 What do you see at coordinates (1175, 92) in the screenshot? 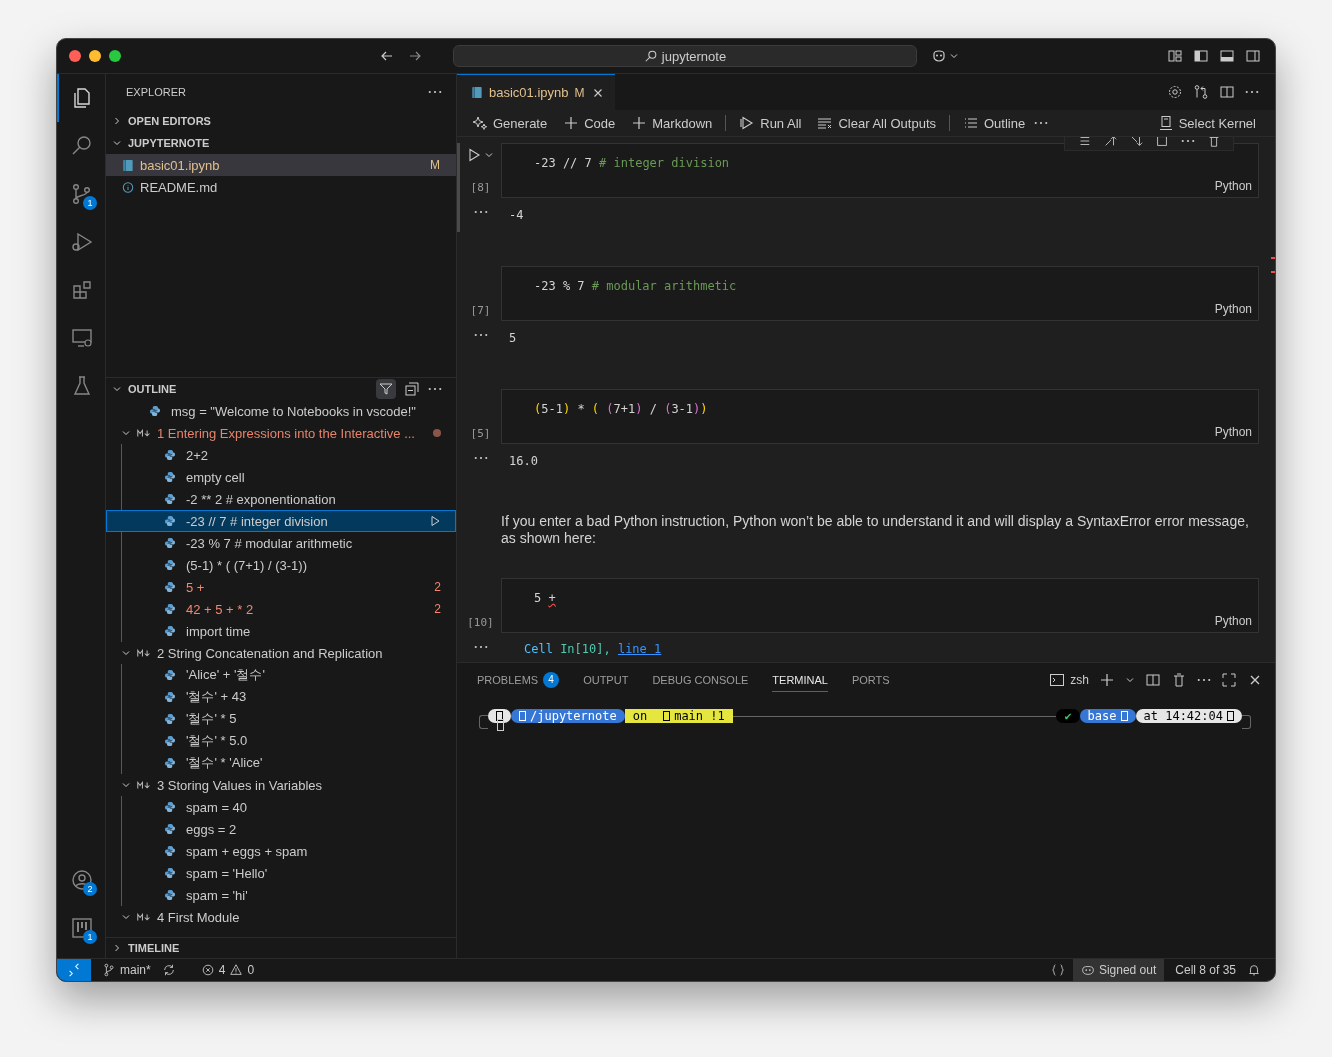
I see `settings-icon` at bounding box center [1175, 92].